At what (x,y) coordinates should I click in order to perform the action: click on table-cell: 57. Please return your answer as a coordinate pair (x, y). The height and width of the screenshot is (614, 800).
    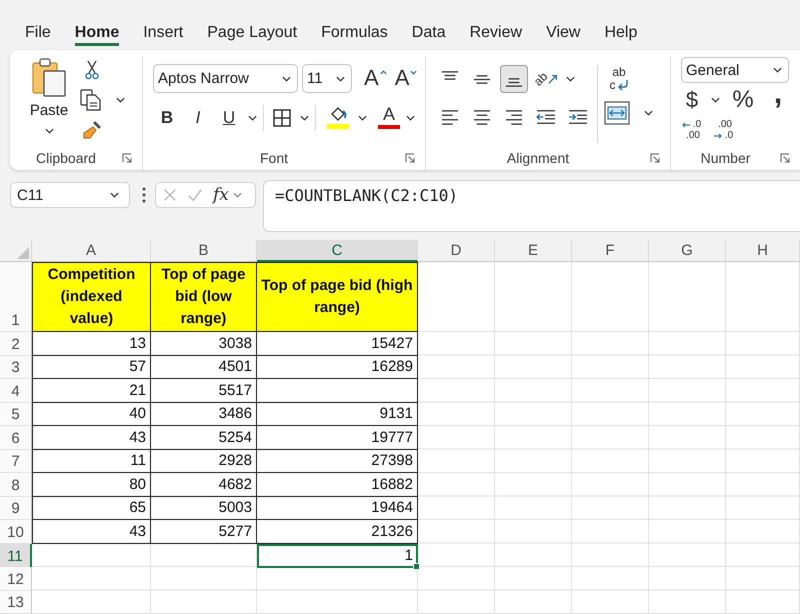
    Looking at the image, I should click on (91, 367).